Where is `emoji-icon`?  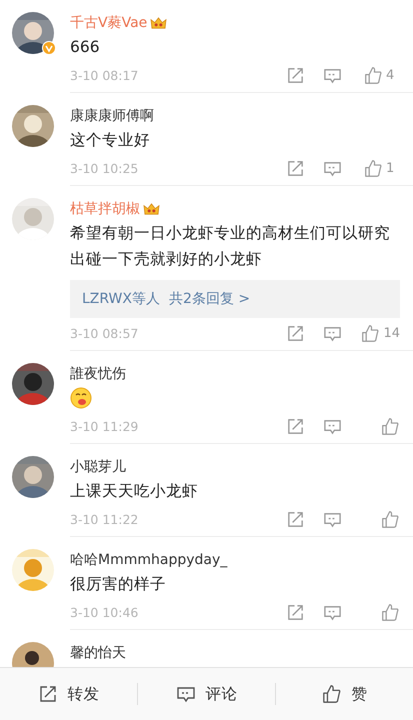
emoji-icon is located at coordinates (81, 398).